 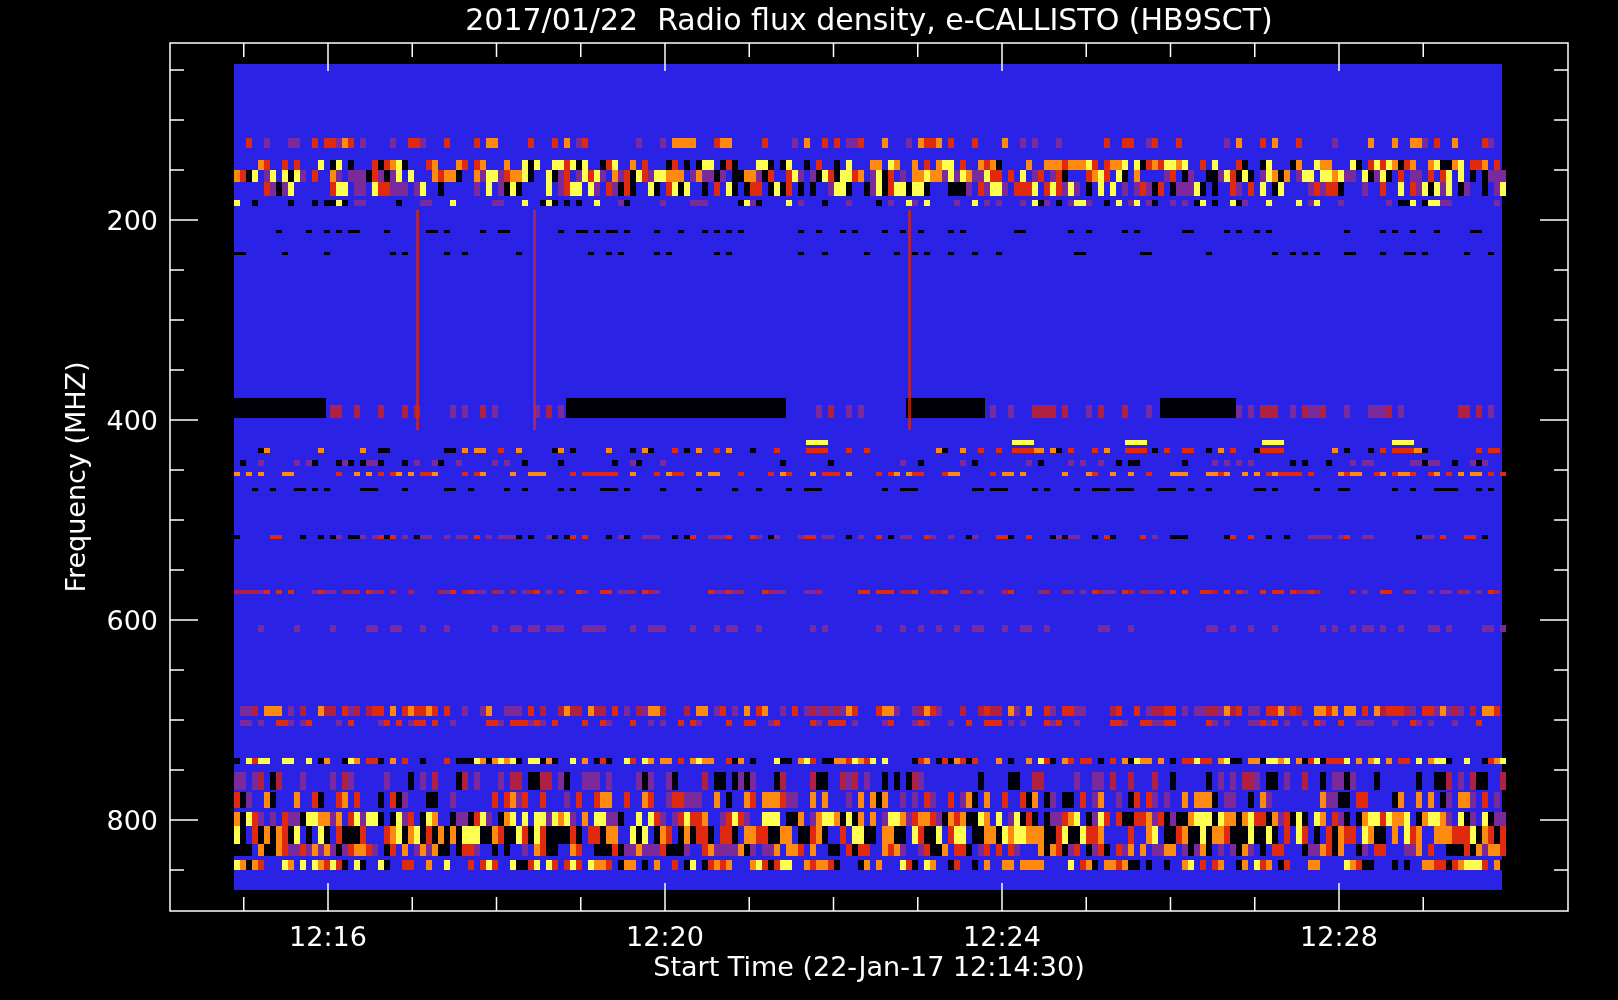 What do you see at coordinates (869, 966) in the screenshot?
I see `x-axis-title: Start Time (22-Jan-17 12:14:30)` at bounding box center [869, 966].